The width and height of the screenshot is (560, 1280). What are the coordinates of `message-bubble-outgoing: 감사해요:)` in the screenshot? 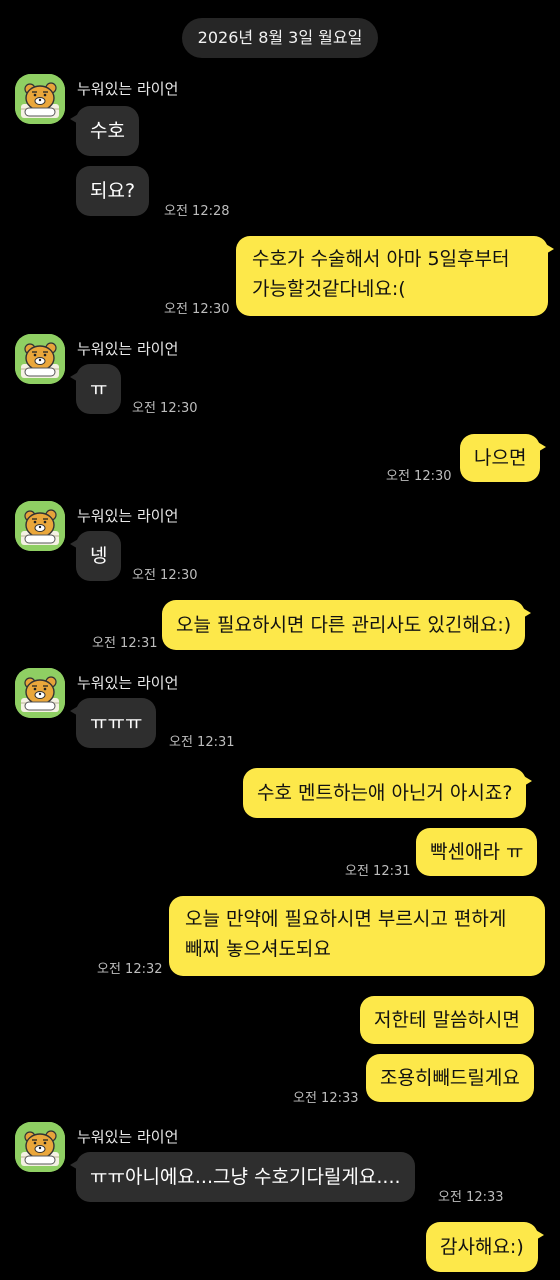 It's located at (485, 1247).